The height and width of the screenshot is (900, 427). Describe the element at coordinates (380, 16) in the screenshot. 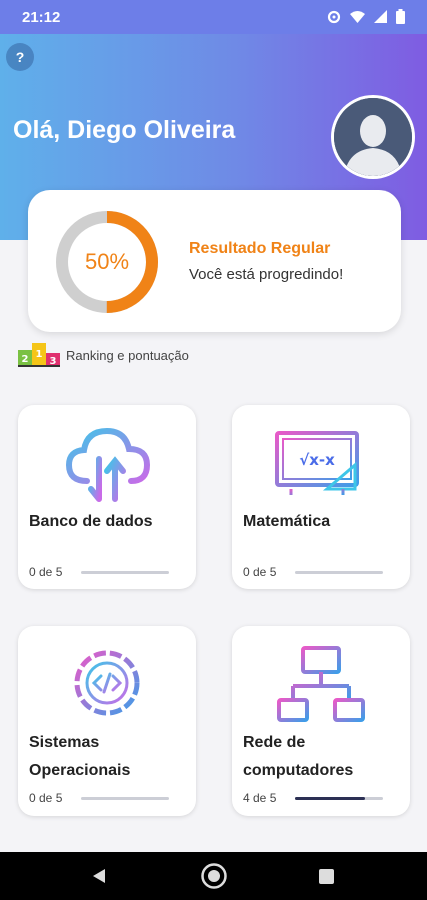

I see `signal-icon` at that location.